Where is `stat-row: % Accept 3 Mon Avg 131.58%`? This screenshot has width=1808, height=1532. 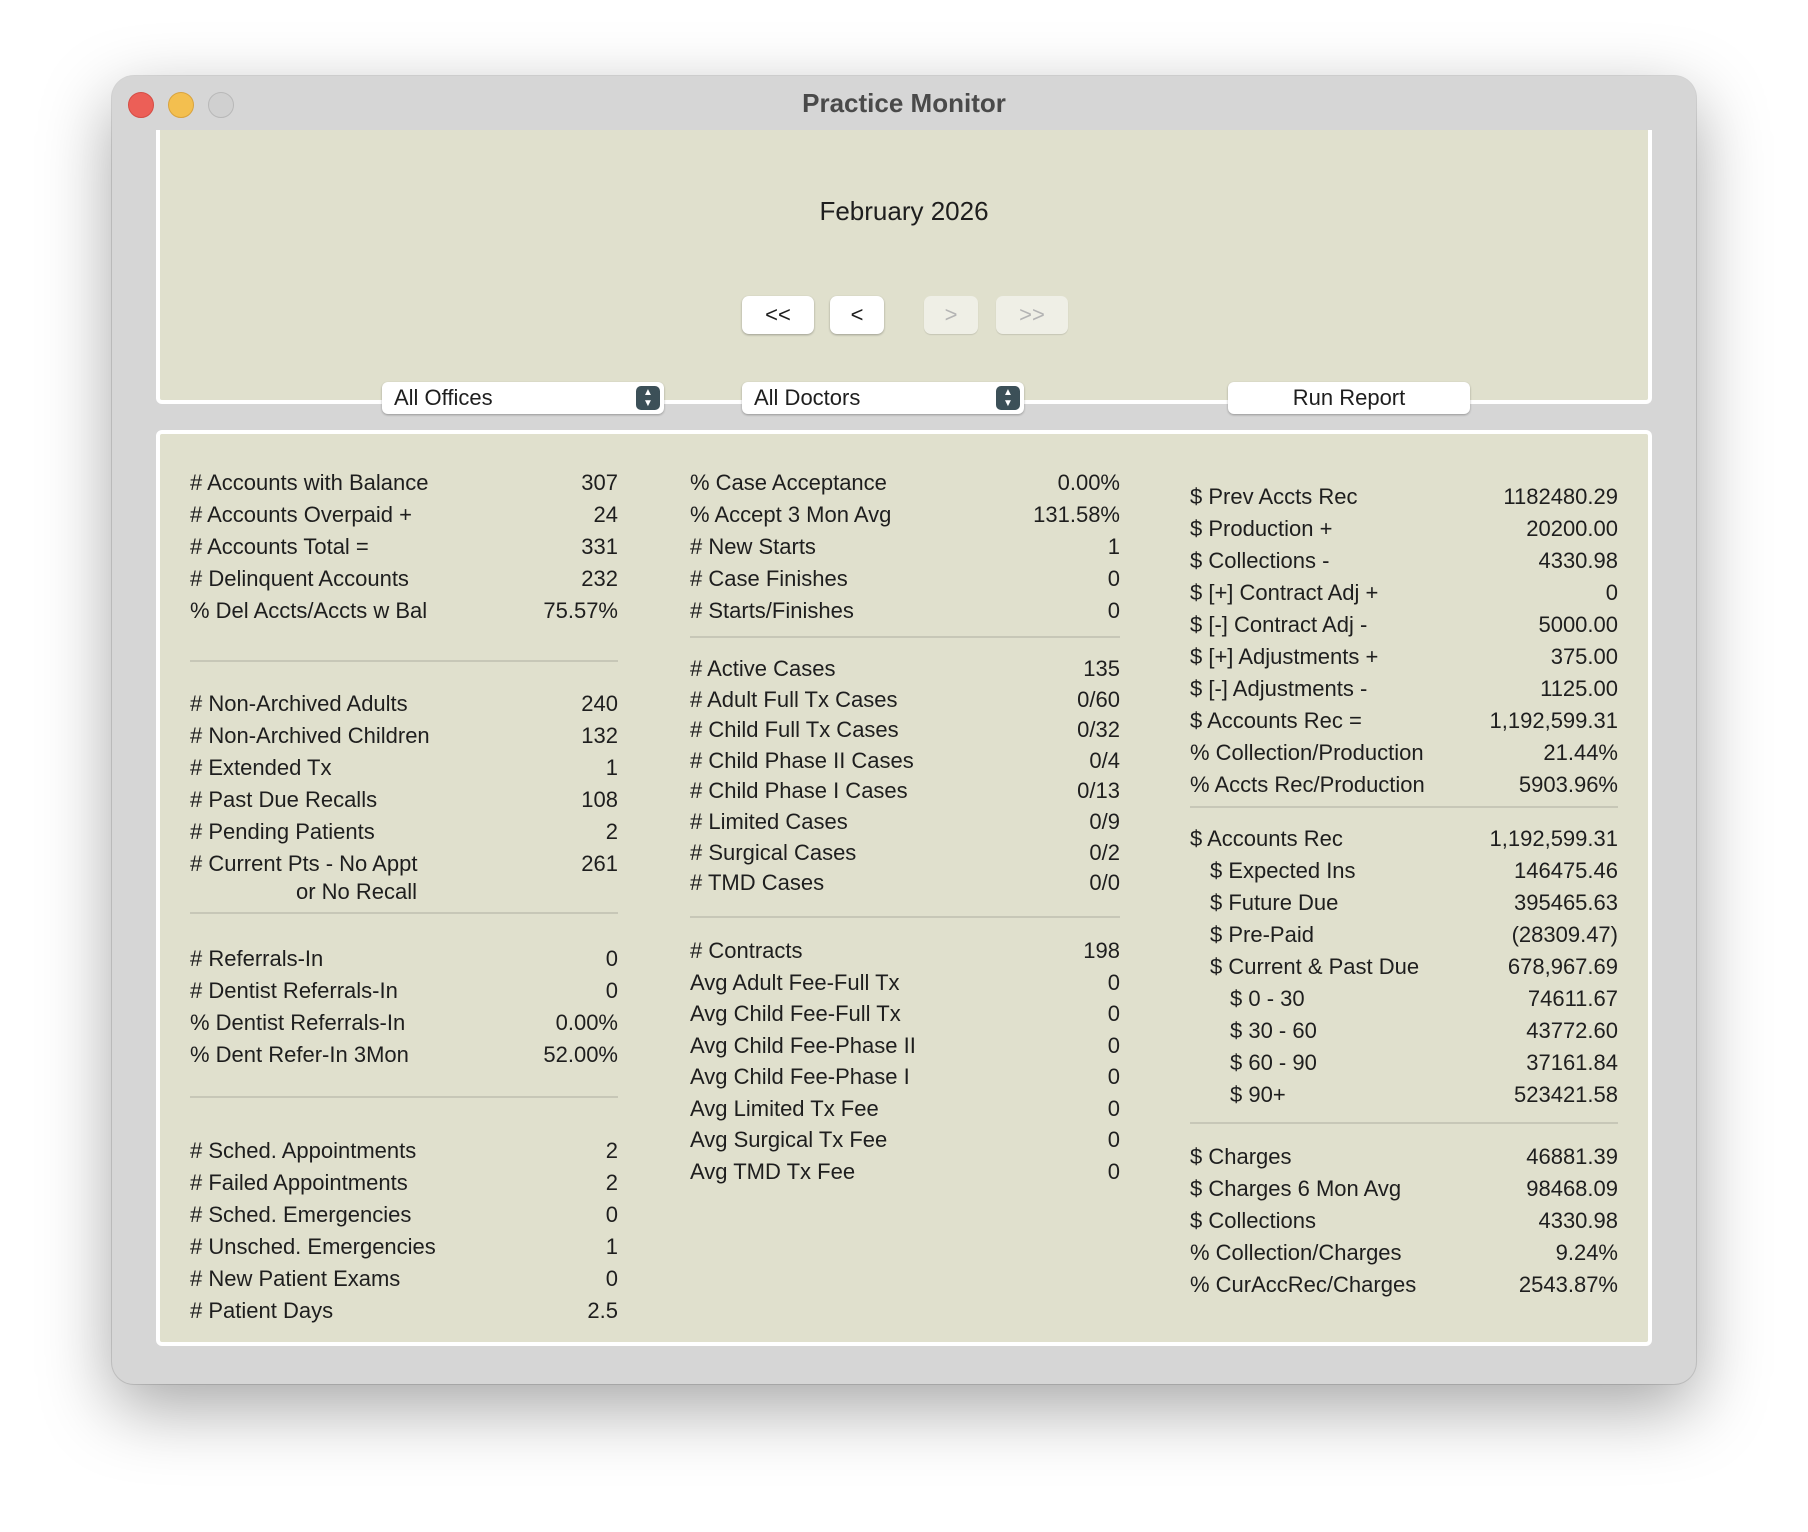
stat-row: % Accept 3 Mon Avg 131.58% is located at coordinates (905, 517).